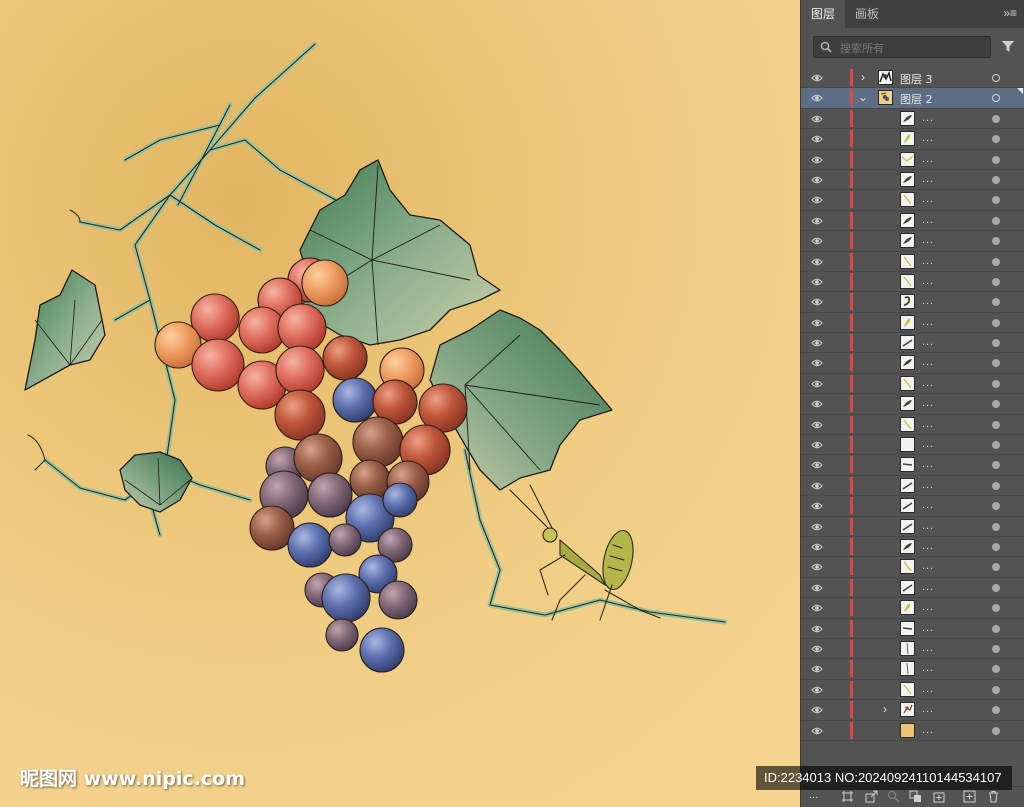 The height and width of the screenshot is (807, 1024). I want to click on search-box, so click(902, 47).